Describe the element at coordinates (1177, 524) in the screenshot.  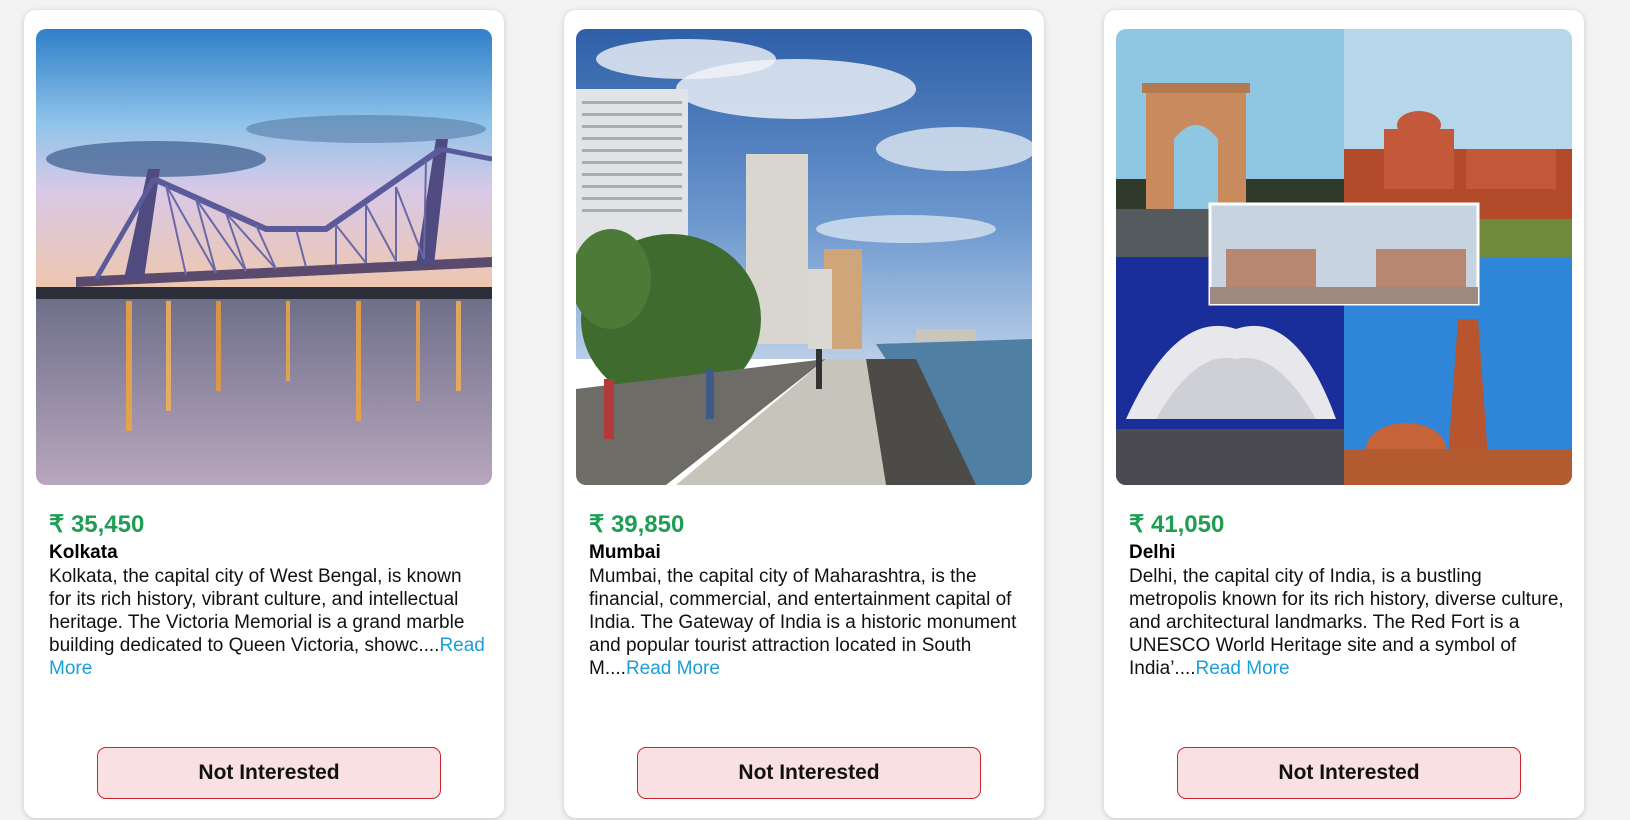
I see `price: ₹ 41,050` at that location.